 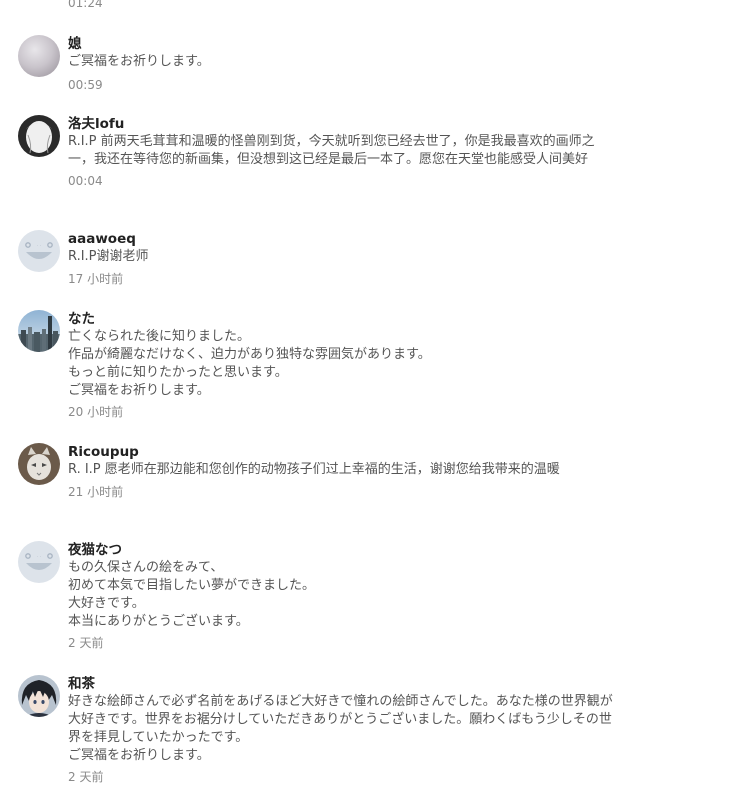 I want to click on username: aaawoeq, so click(x=344, y=239).